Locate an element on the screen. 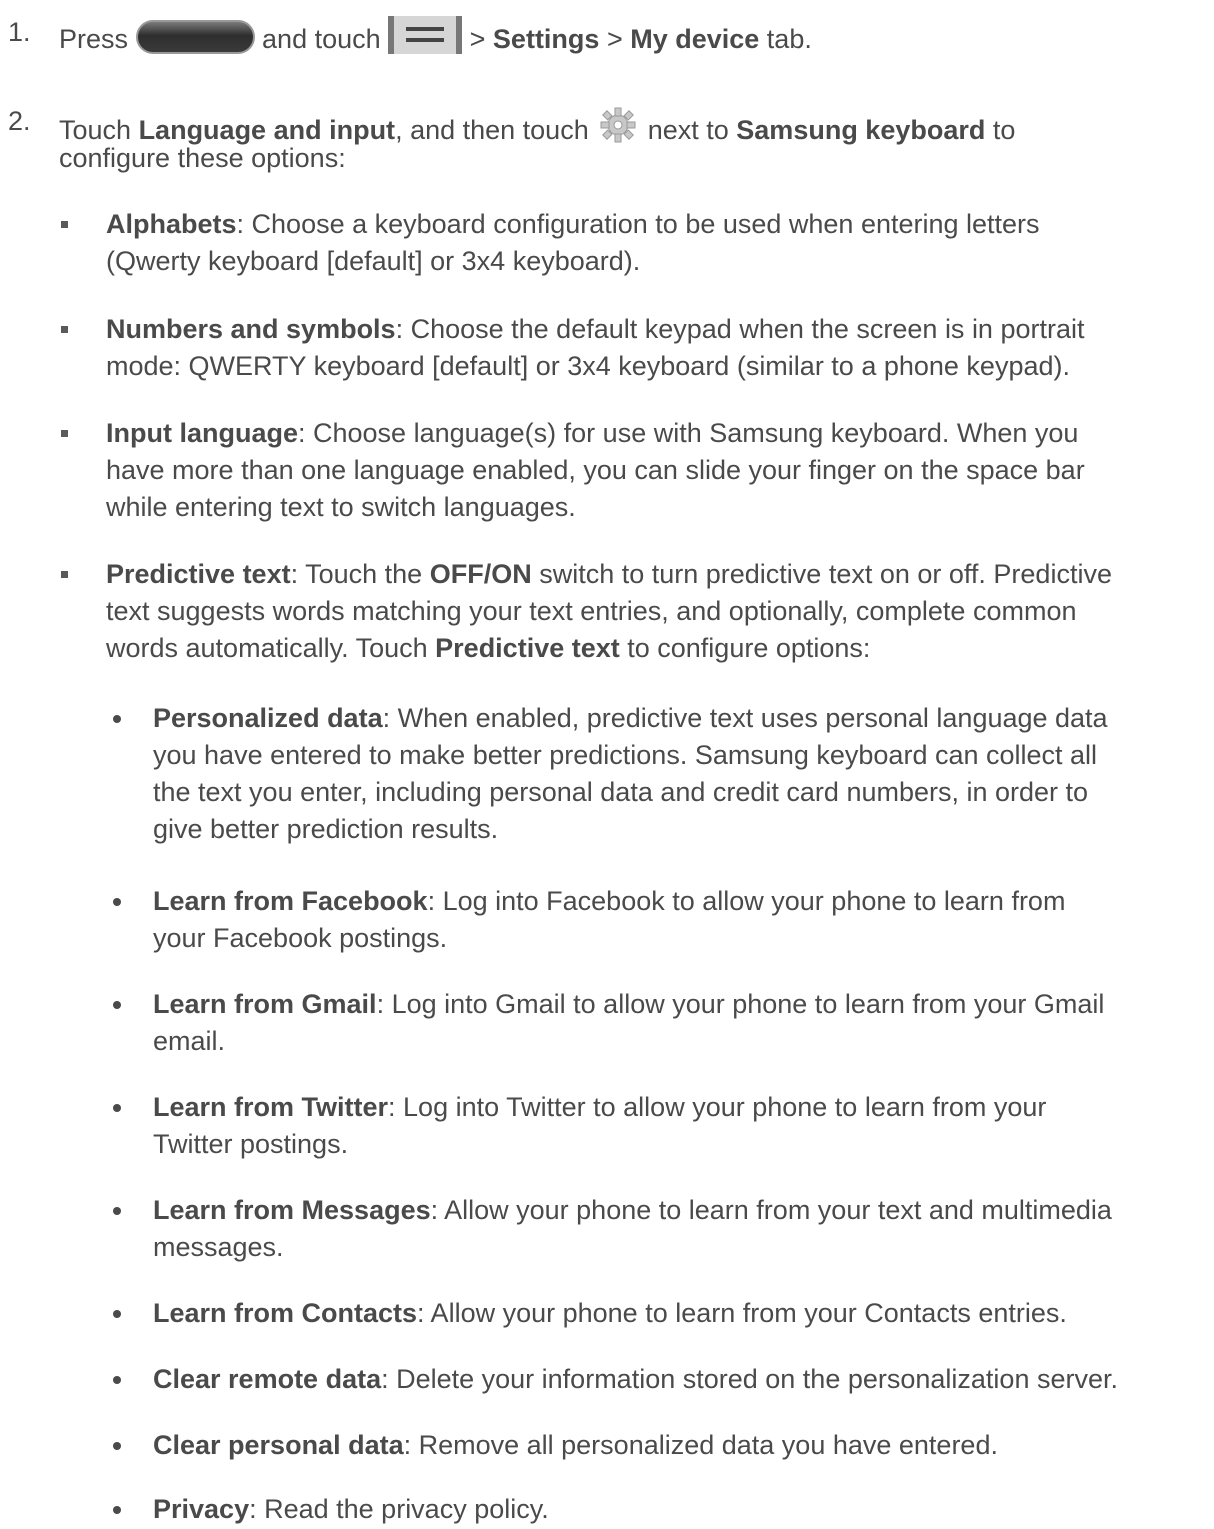  step-number: 1. is located at coordinates (19, 32).